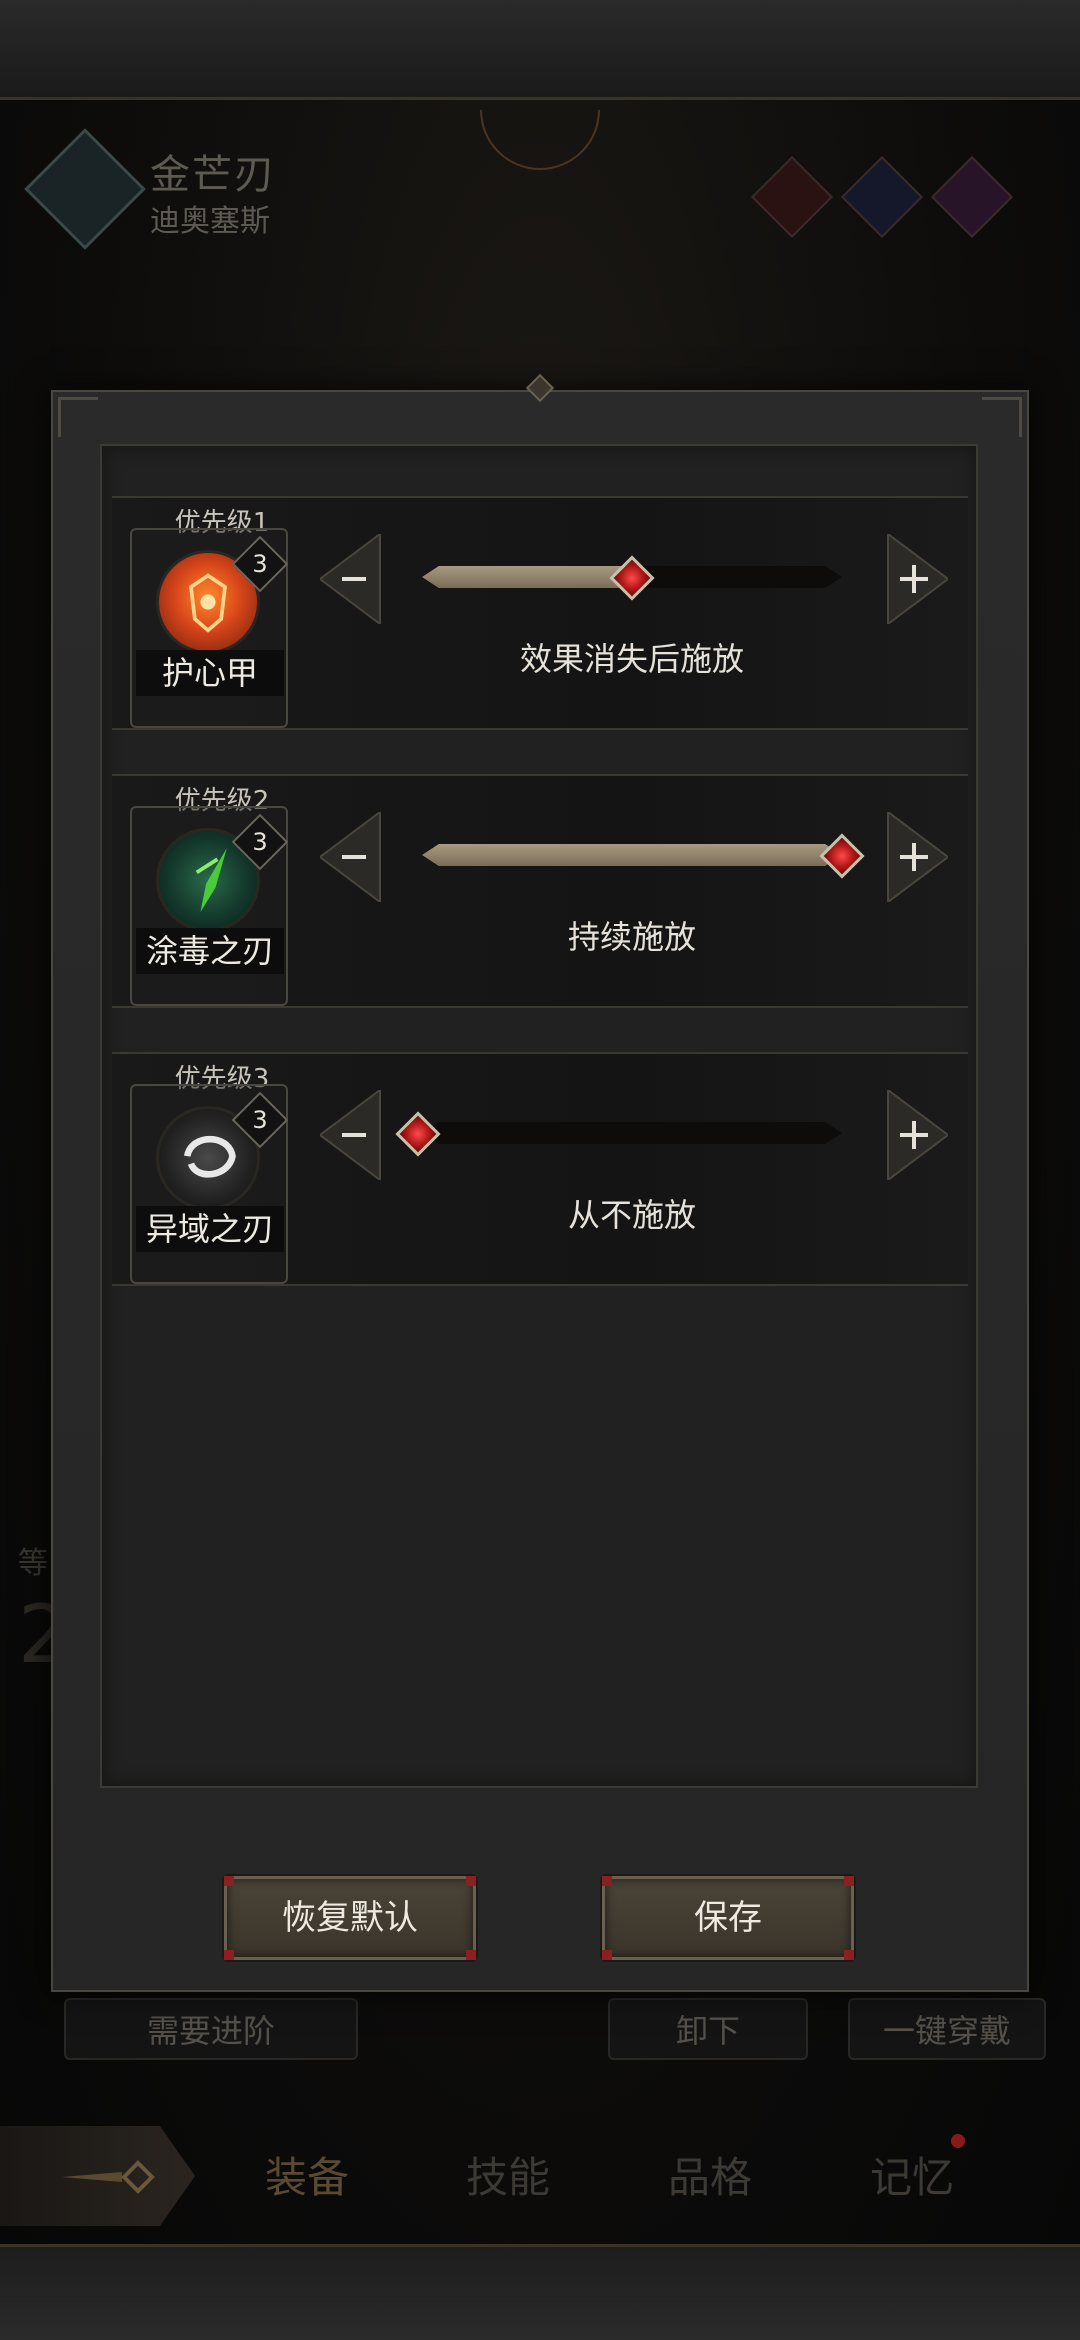 This screenshot has height=2340, width=1080. What do you see at coordinates (710, 2174) in the screenshot?
I see `tab-character: 品格` at bounding box center [710, 2174].